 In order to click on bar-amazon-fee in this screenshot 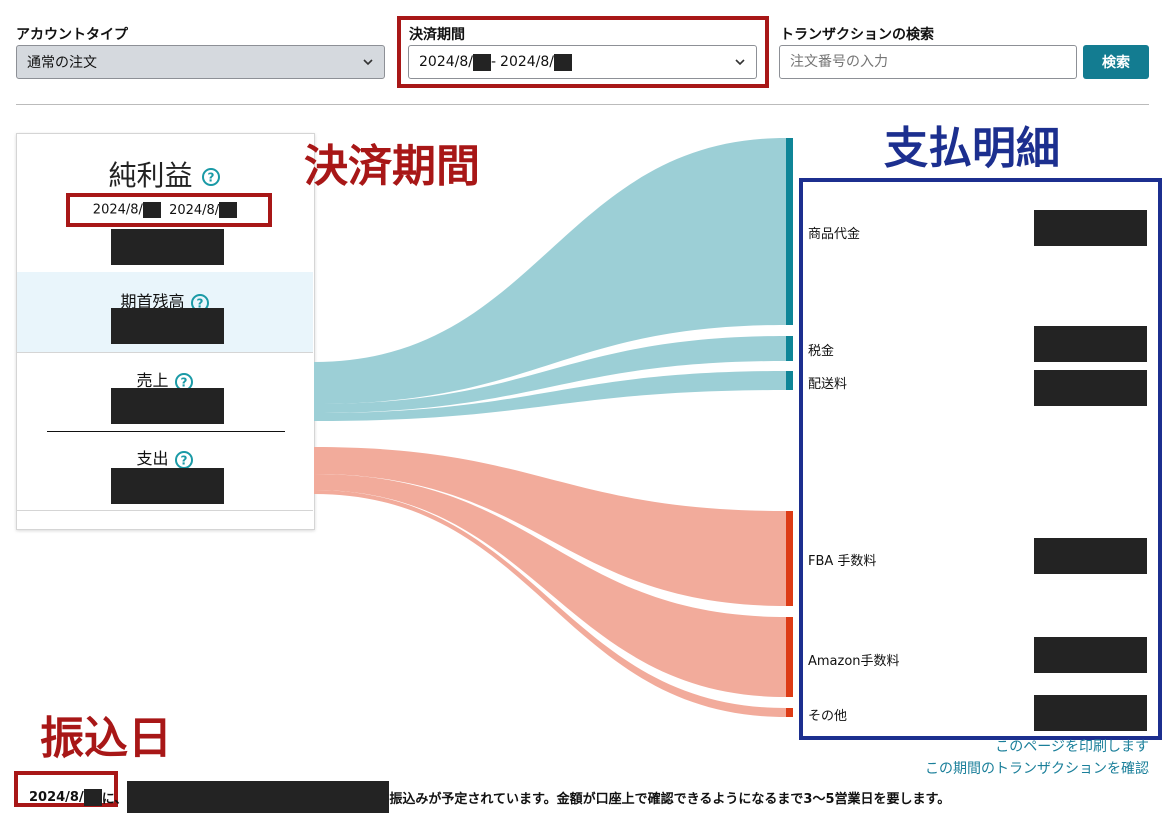, I will do `click(789, 657)`.